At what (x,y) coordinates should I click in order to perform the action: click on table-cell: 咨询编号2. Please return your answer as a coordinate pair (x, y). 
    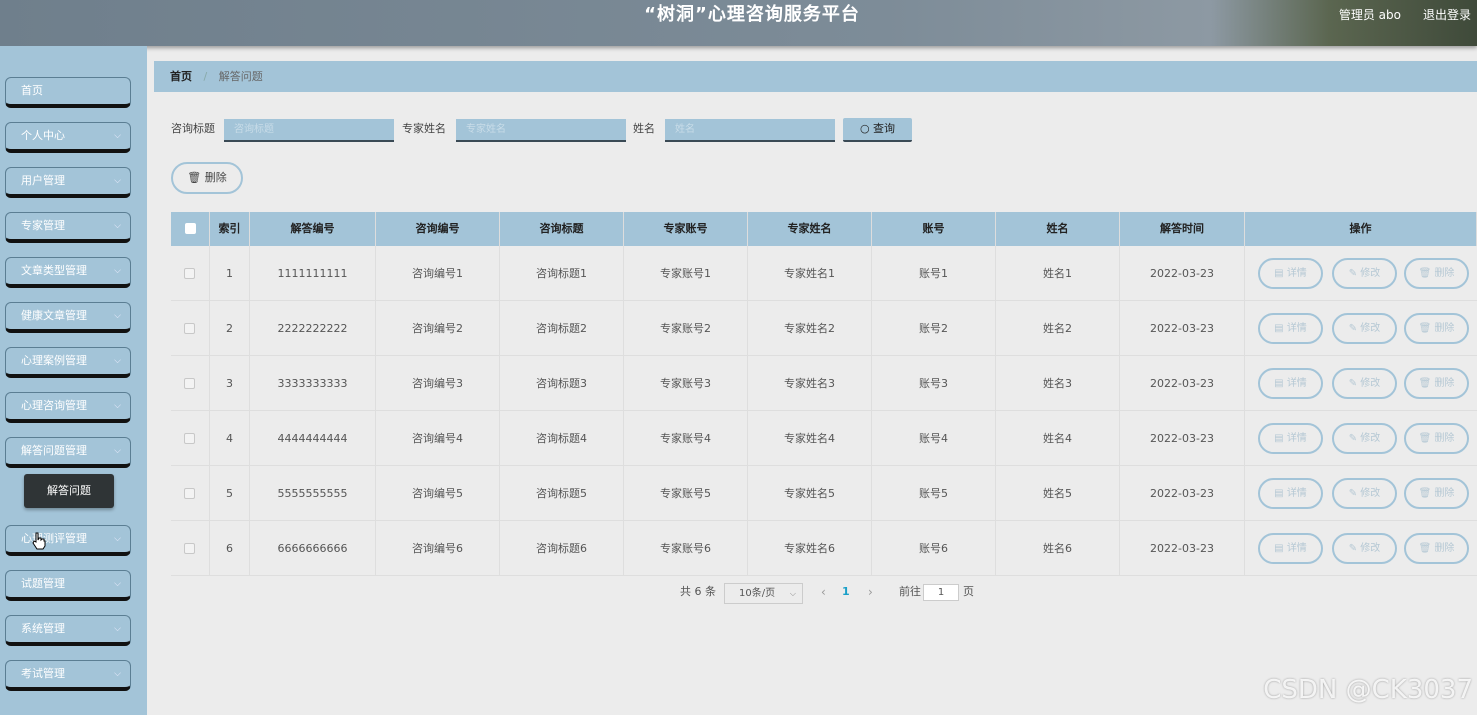
    Looking at the image, I should click on (438, 328).